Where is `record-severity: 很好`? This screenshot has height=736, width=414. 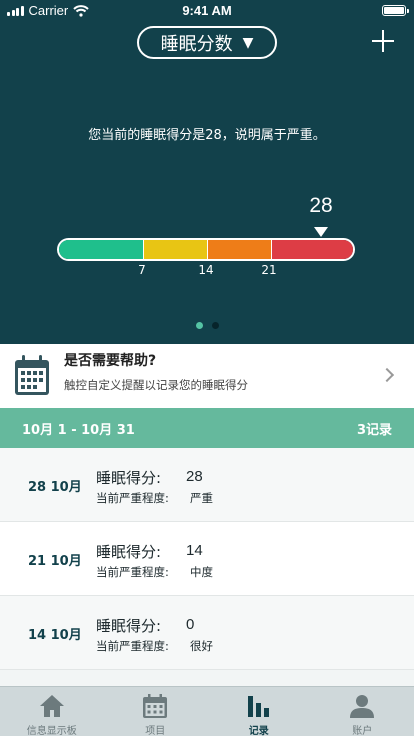 record-severity: 很好 is located at coordinates (201, 646).